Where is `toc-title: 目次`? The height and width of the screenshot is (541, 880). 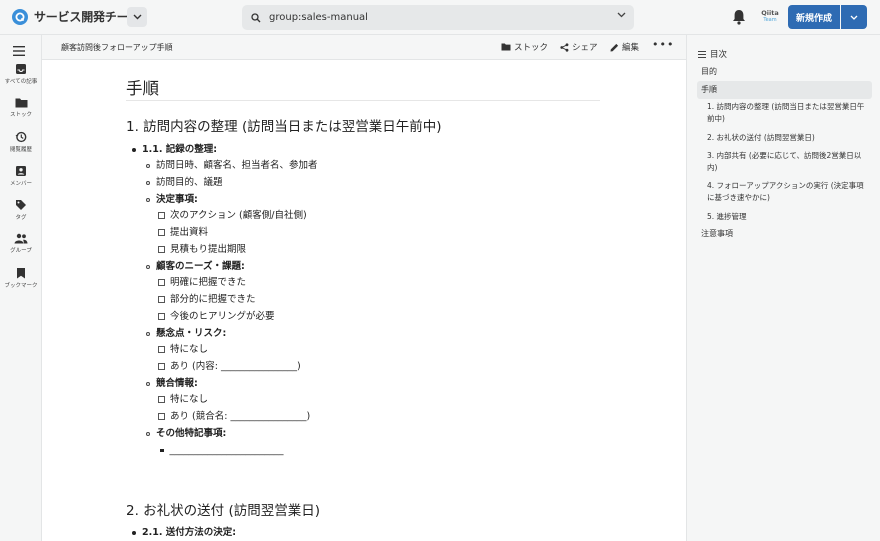
toc-title: 目次 is located at coordinates (719, 55).